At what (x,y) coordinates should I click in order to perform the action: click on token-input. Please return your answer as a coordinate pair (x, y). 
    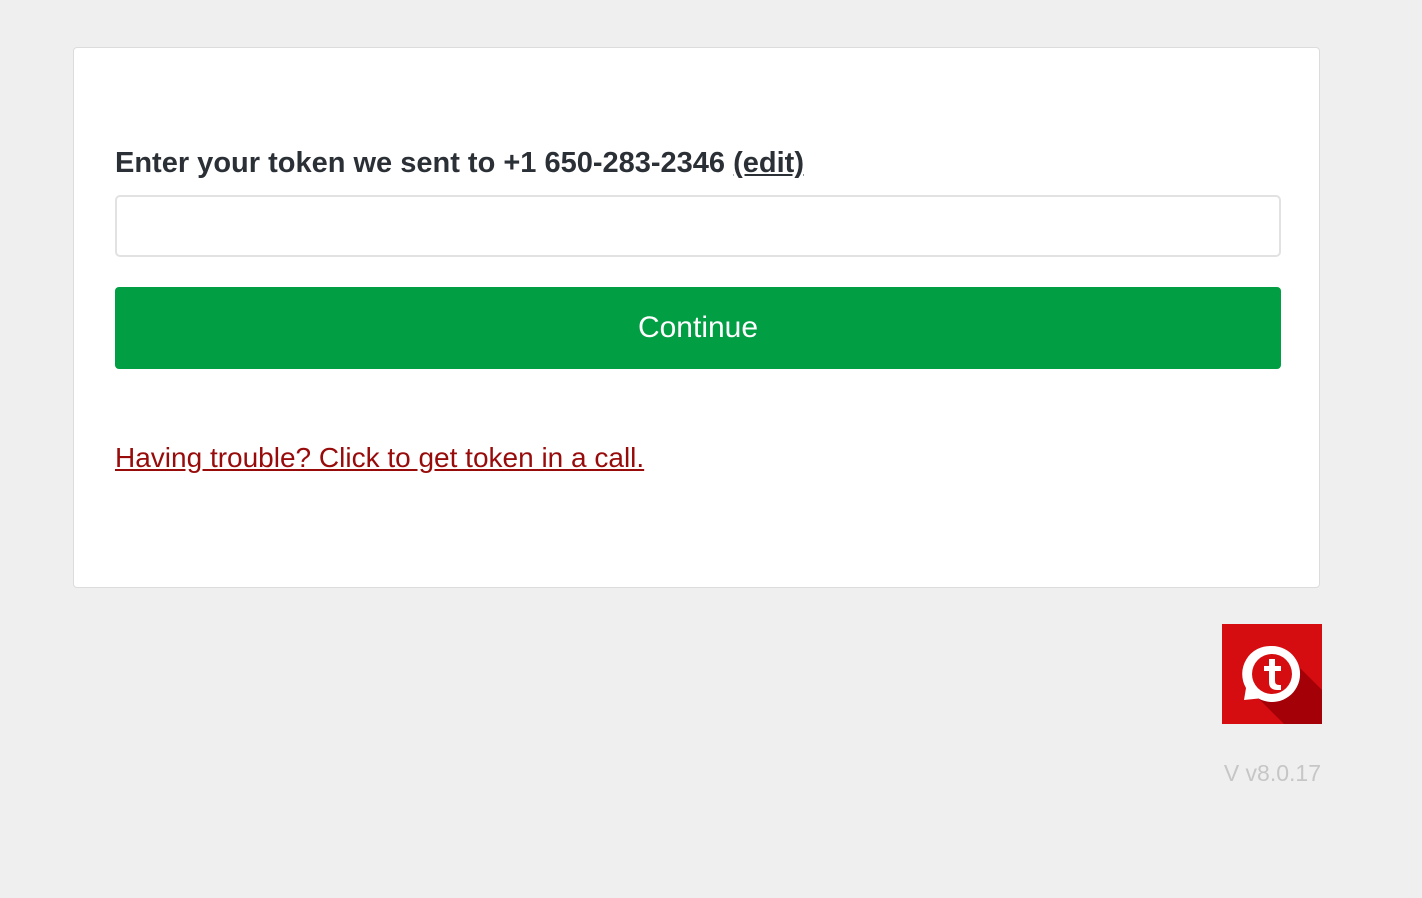
    Looking at the image, I should click on (698, 226).